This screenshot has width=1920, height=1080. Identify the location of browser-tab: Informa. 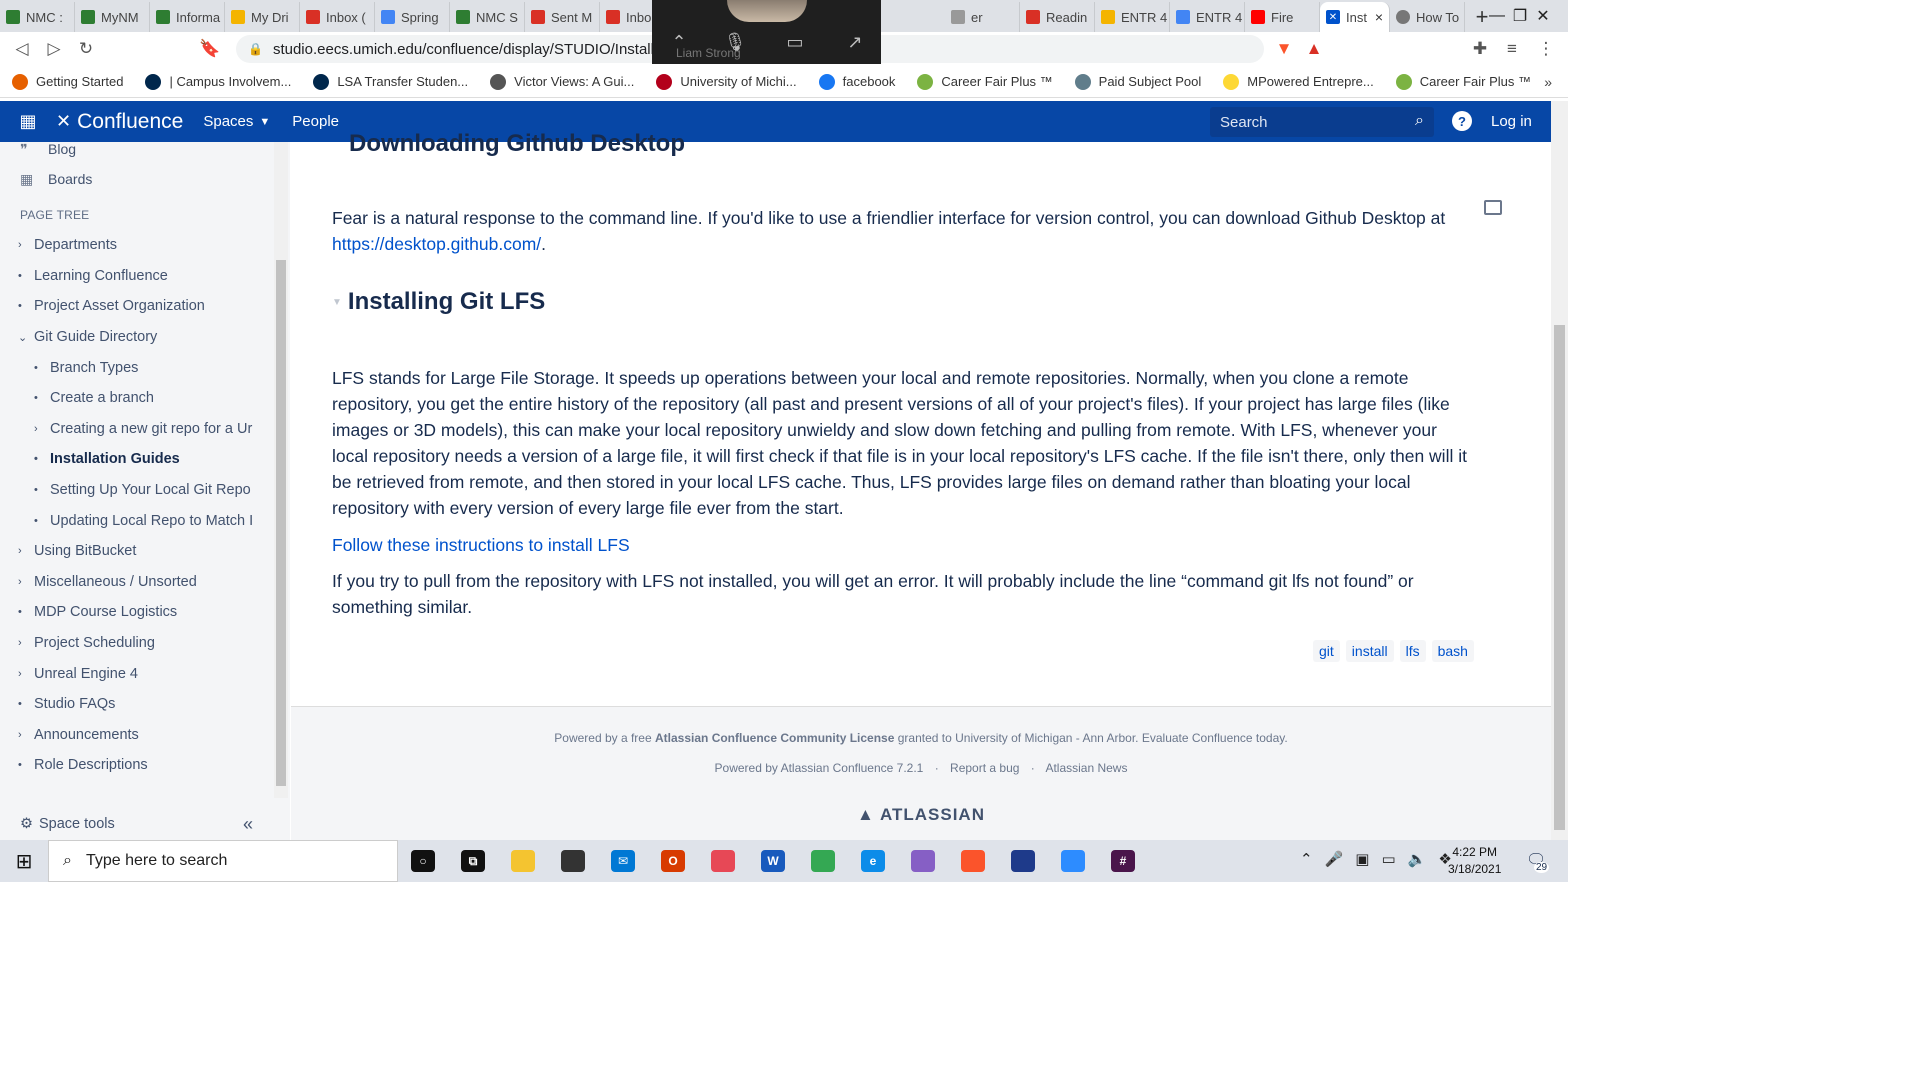
(187, 17).